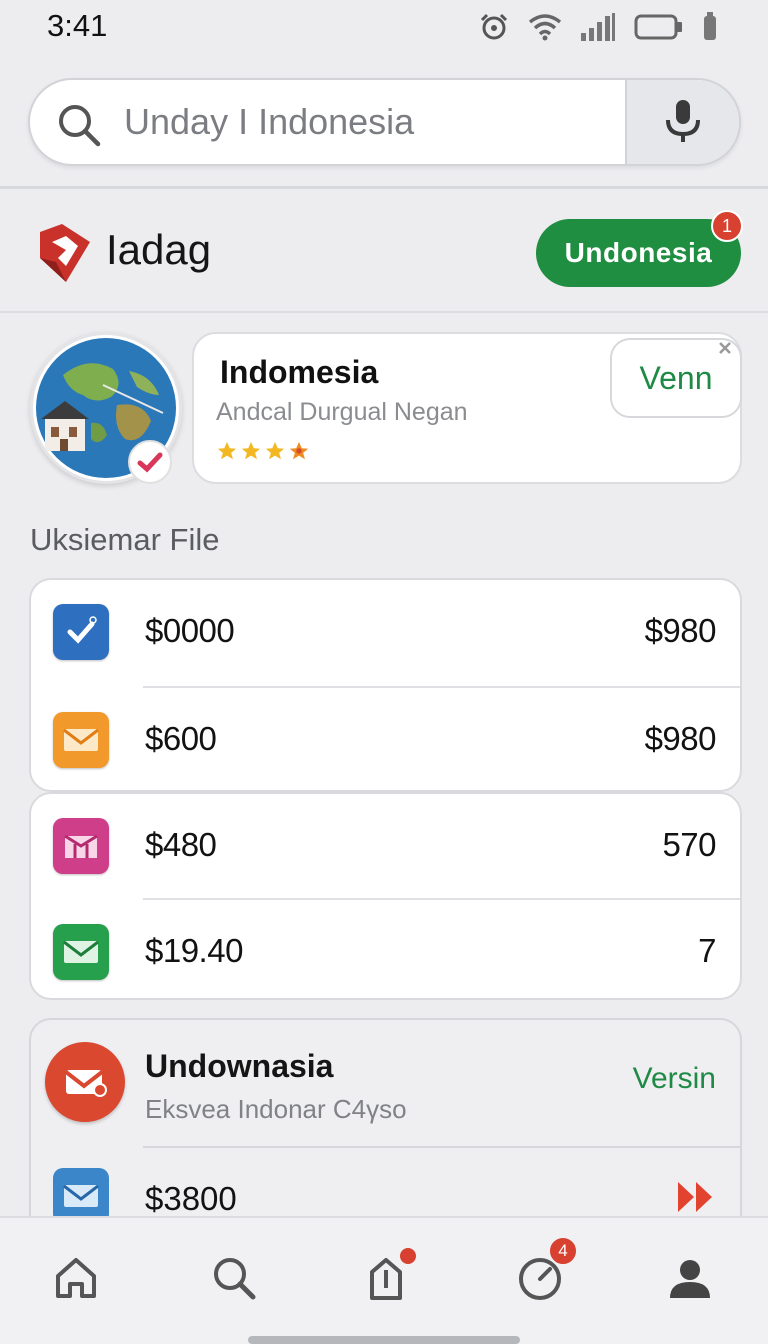 This screenshot has width=768, height=1344. I want to click on message-action-link: Versin, so click(674, 1079).